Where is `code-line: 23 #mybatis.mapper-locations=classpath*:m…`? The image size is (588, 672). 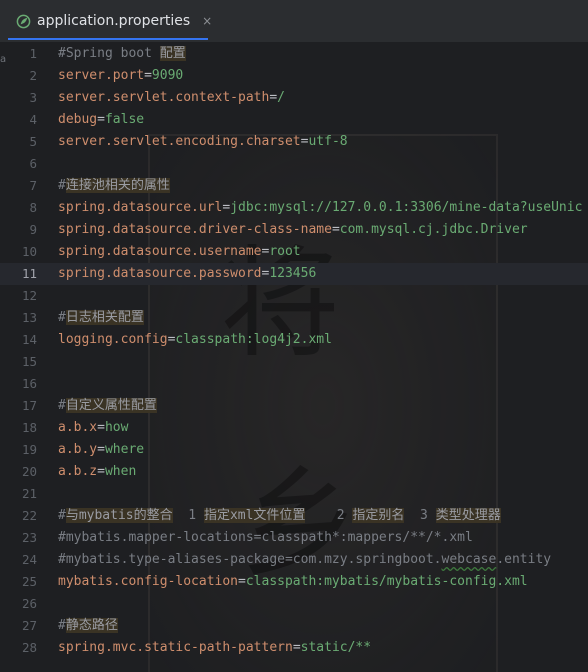 code-line: 23 #mybatis.mapper-locations=classpath*:m… is located at coordinates (294, 538).